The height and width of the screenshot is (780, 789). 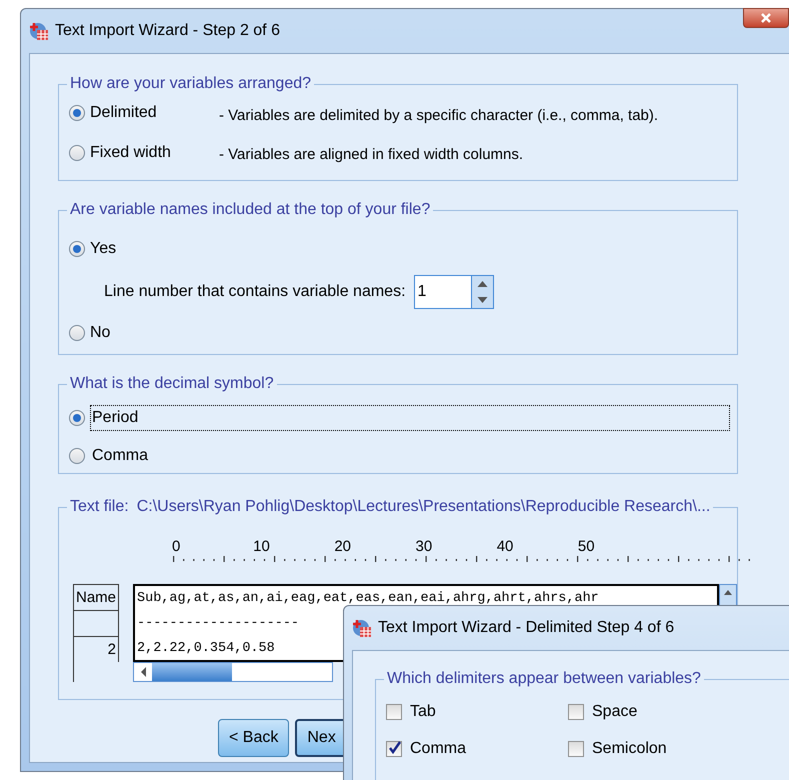 What do you see at coordinates (438, 749) in the screenshot?
I see `checkbox-label: Comma` at bounding box center [438, 749].